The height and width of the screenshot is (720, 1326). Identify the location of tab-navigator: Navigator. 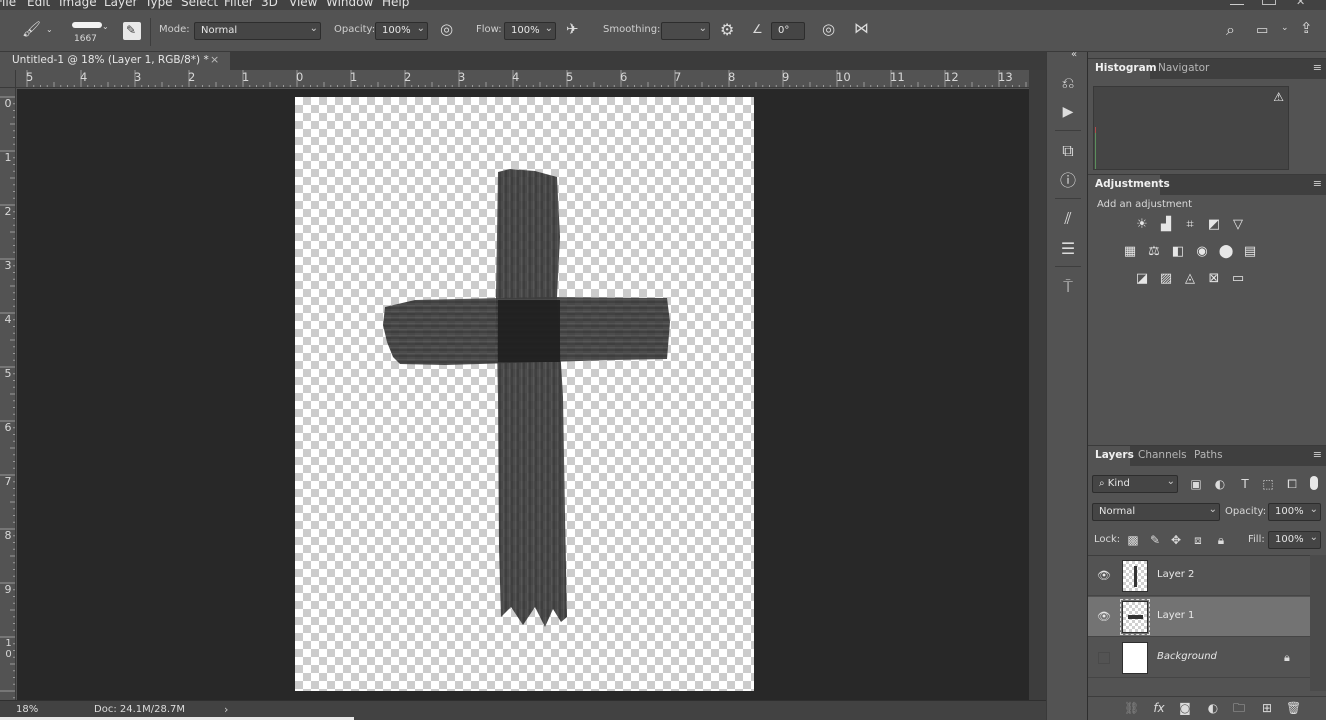
(1183, 68).